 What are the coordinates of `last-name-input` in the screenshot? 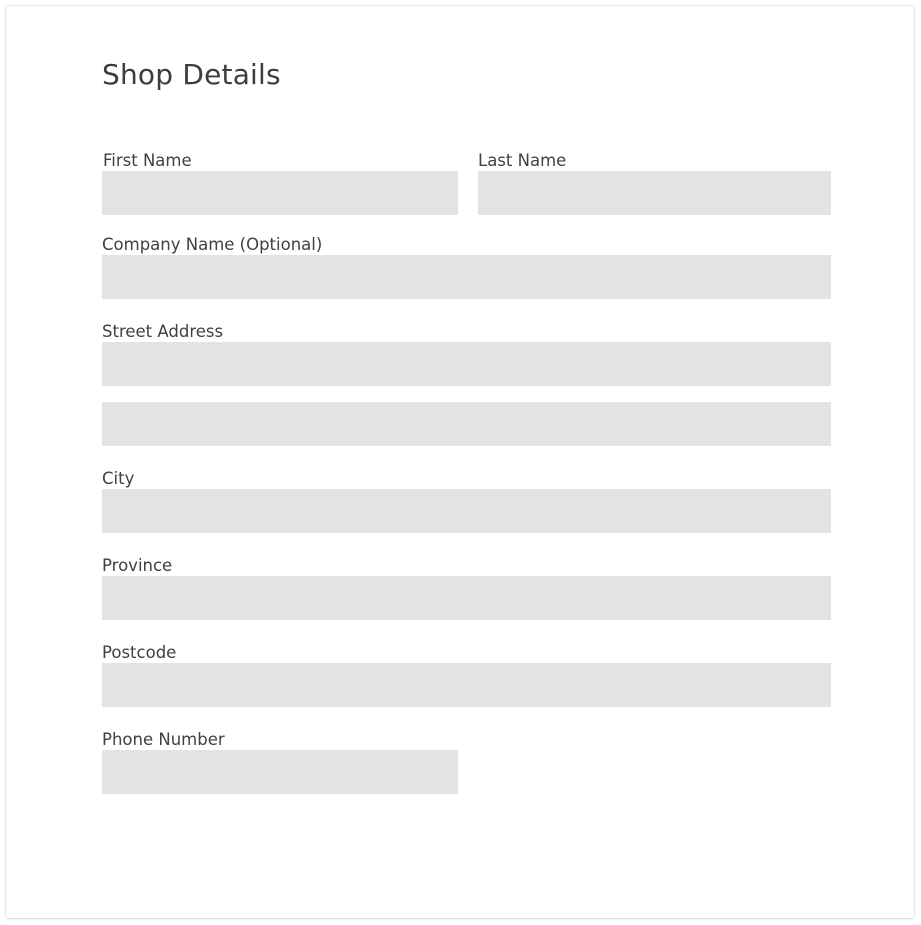 It's located at (654, 193).